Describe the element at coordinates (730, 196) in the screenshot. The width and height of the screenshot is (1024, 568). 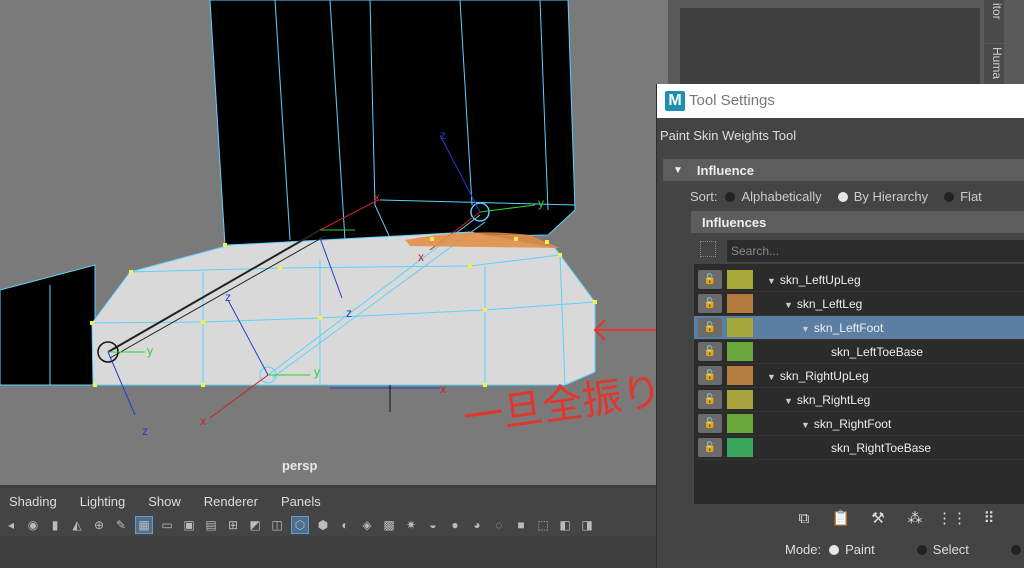
I see `sort-radio-alphabetically` at that location.